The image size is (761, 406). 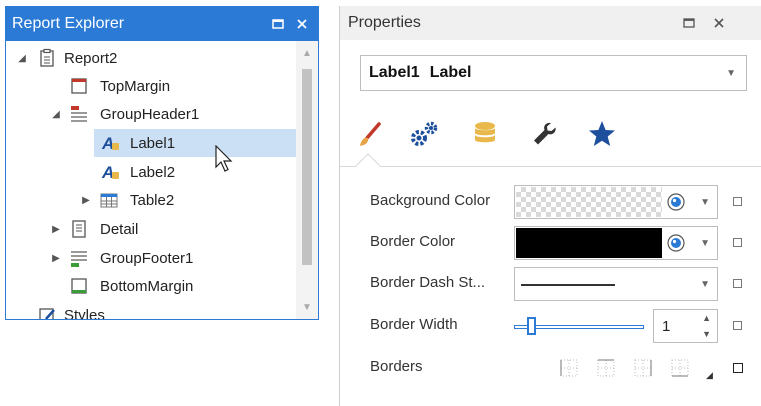 I want to click on border-top-icon, so click(x=606, y=368).